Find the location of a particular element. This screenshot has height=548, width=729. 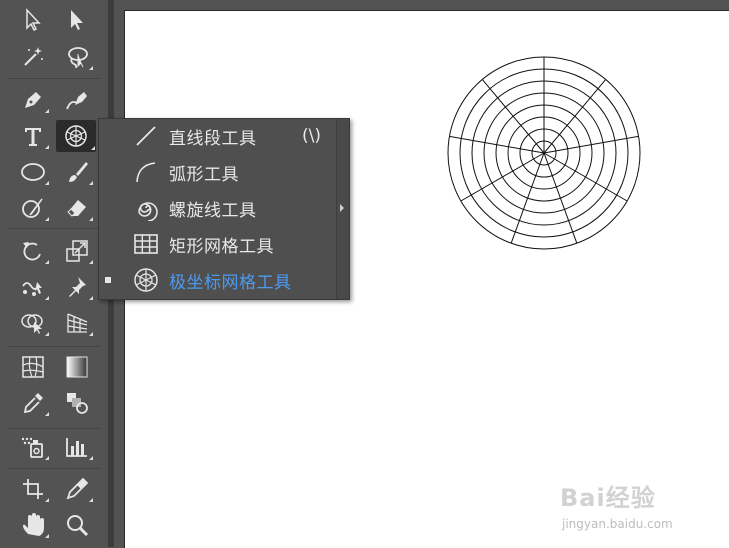

perspective-grid-tool-icon is located at coordinates (77, 323).